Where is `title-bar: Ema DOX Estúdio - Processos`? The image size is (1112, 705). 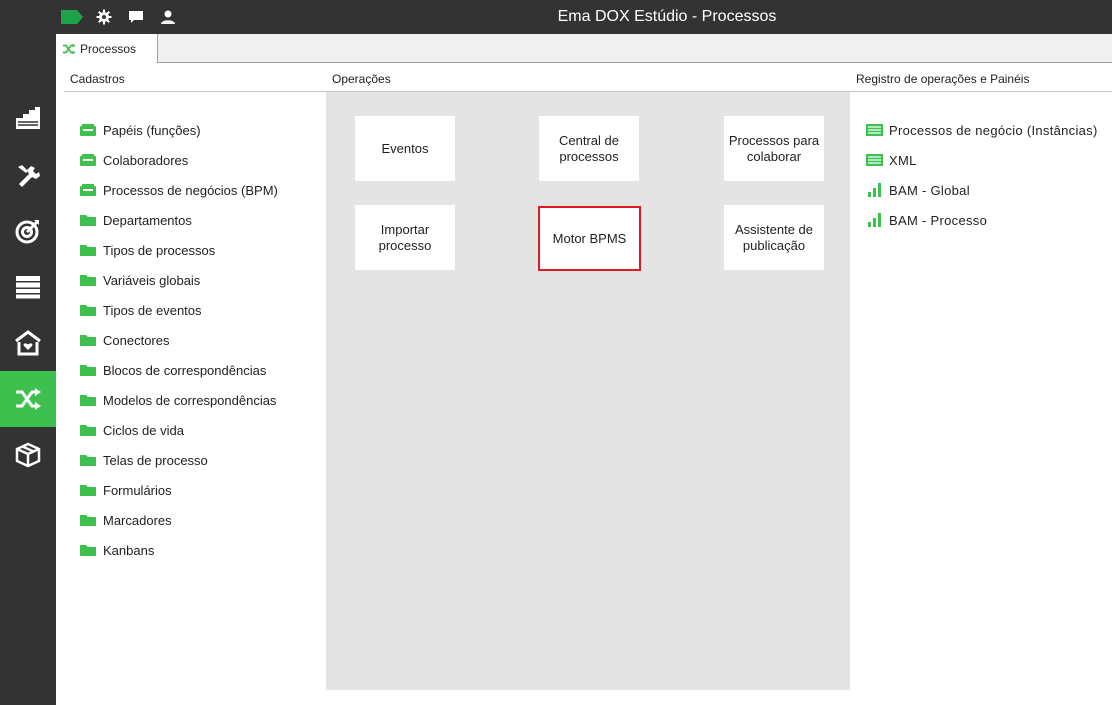
title-bar: Ema DOX Estúdio - Processos is located at coordinates (556, 17).